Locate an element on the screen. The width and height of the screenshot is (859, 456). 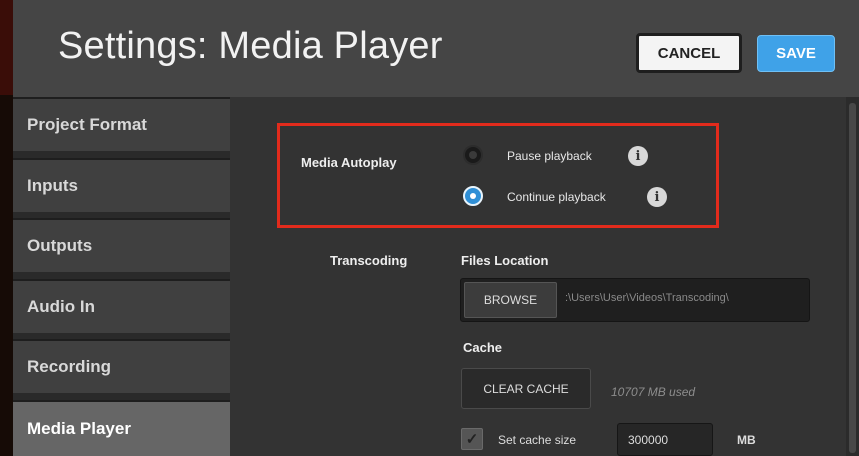
window-left-edge is located at coordinates (6, 228).